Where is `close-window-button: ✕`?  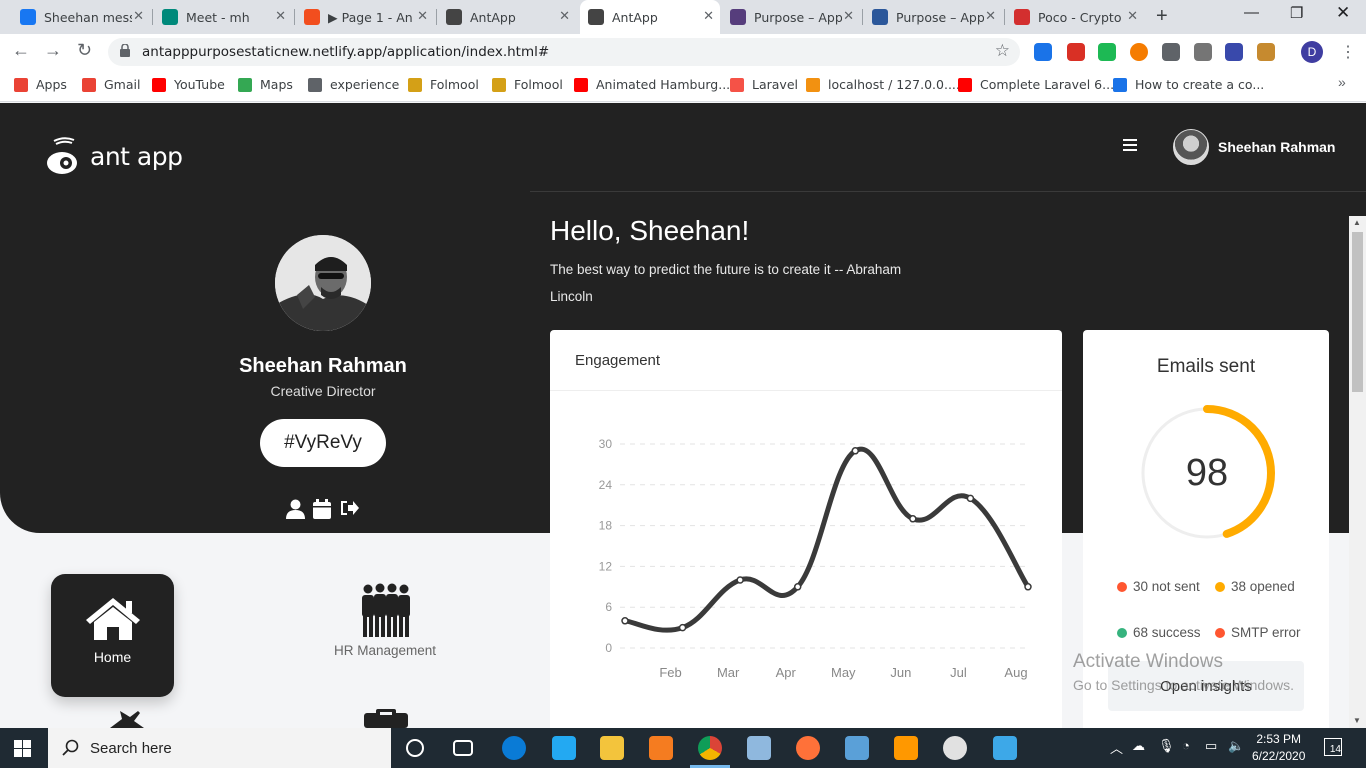 close-window-button: ✕ is located at coordinates (1343, 13).